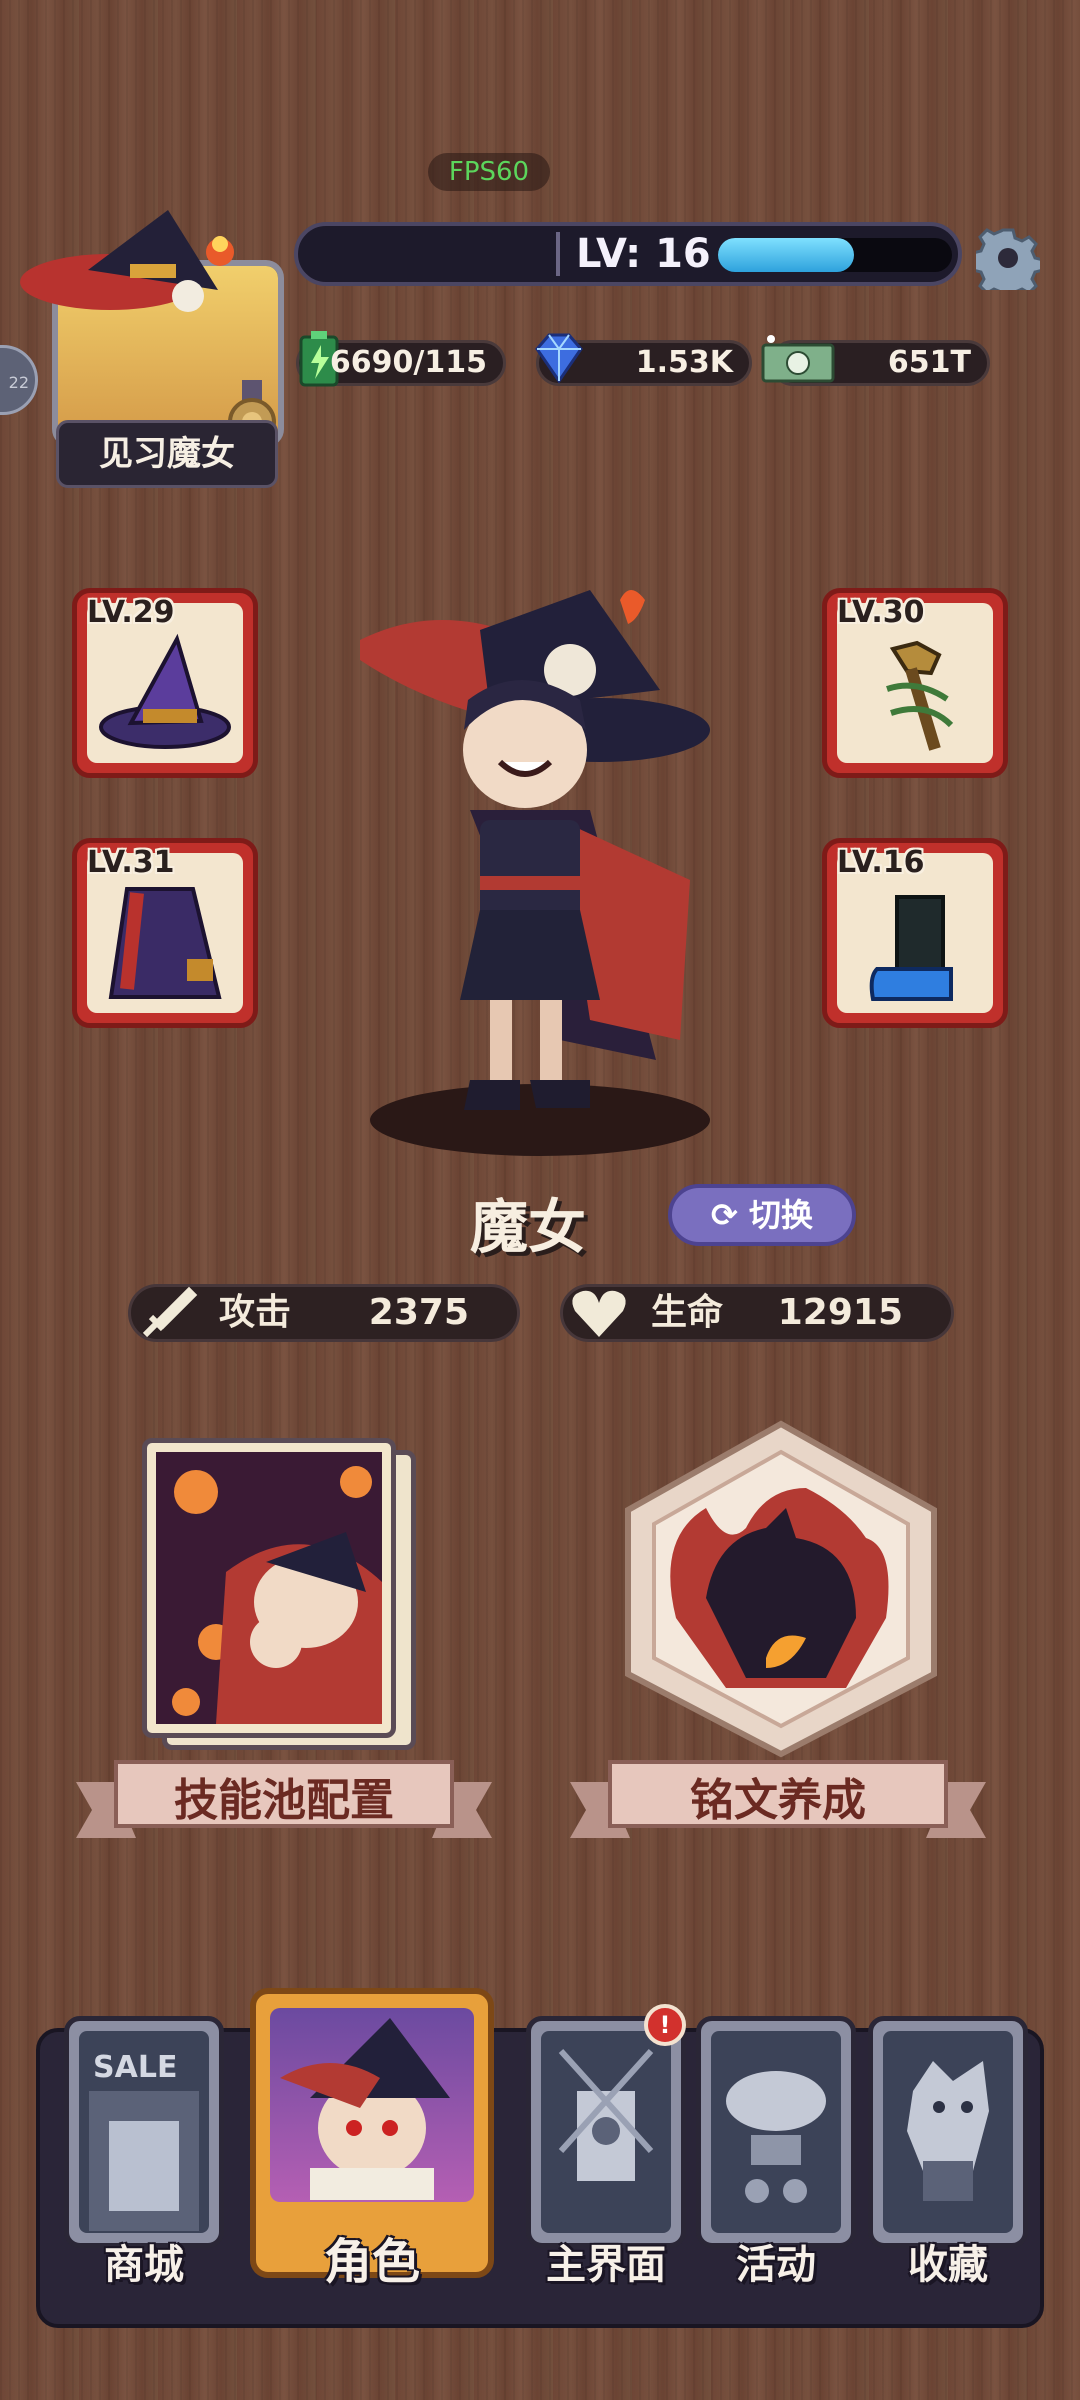 This screenshot has width=1080, height=2400. What do you see at coordinates (776, 2137) in the screenshot?
I see `airship-icon` at bounding box center [776, 2137].